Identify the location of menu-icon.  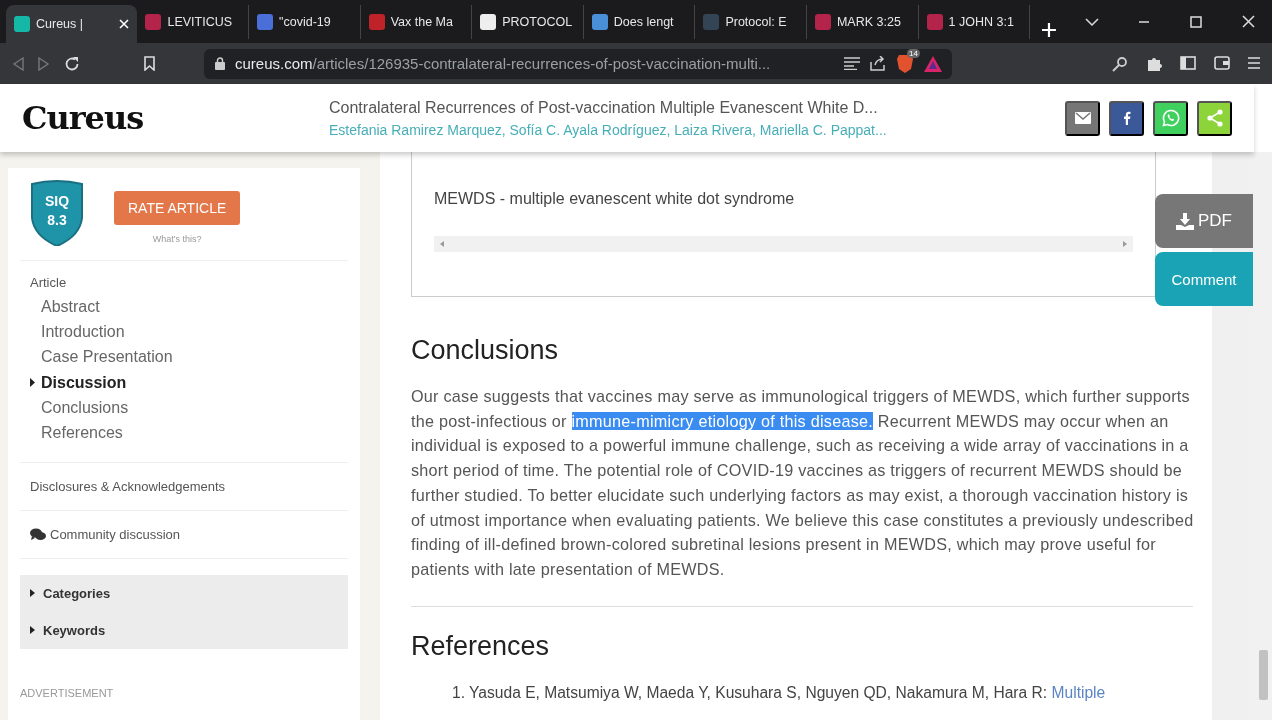
(1254, 62).